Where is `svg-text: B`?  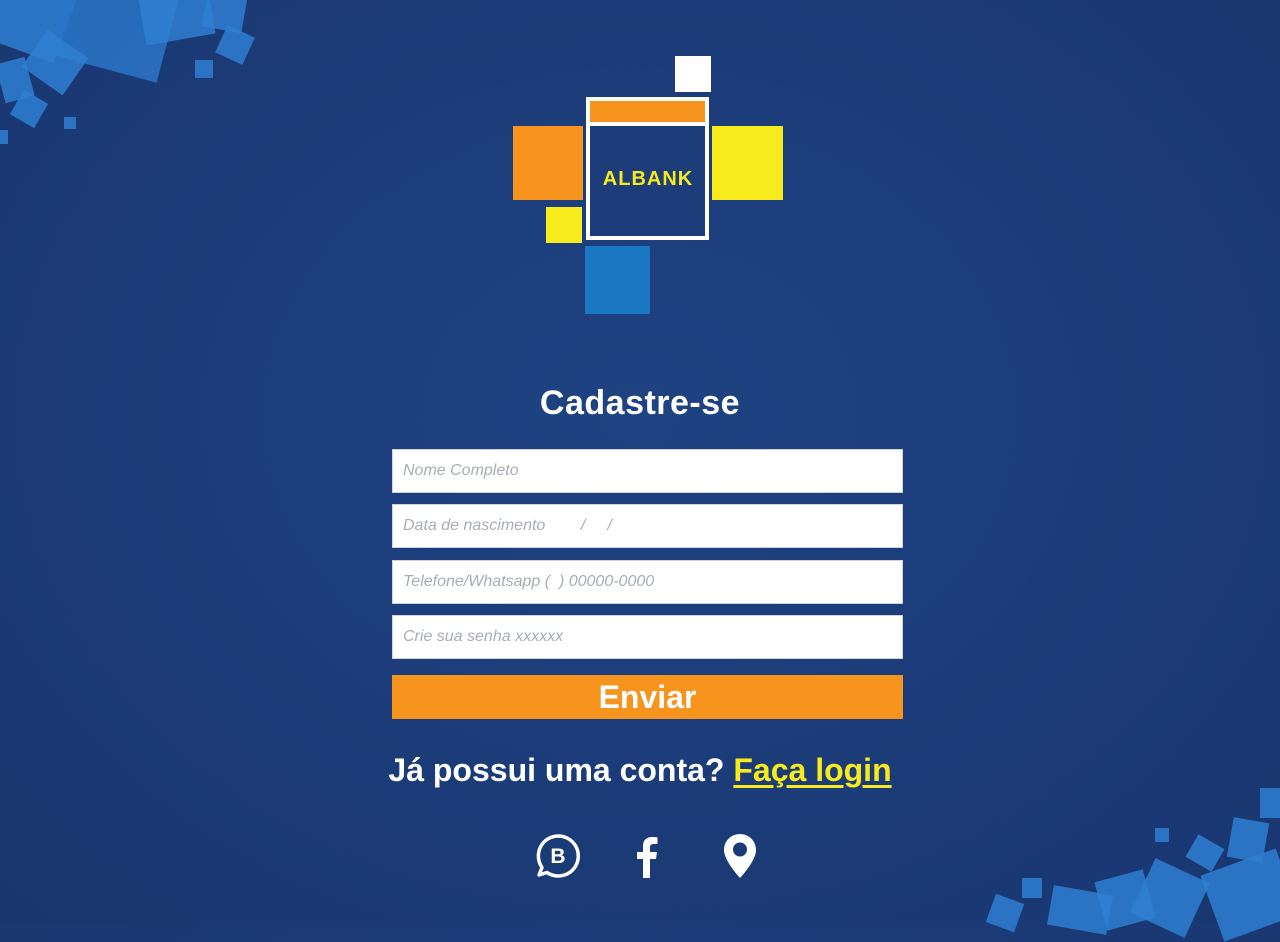
svg-text: B is located at coordinates (557, 856).